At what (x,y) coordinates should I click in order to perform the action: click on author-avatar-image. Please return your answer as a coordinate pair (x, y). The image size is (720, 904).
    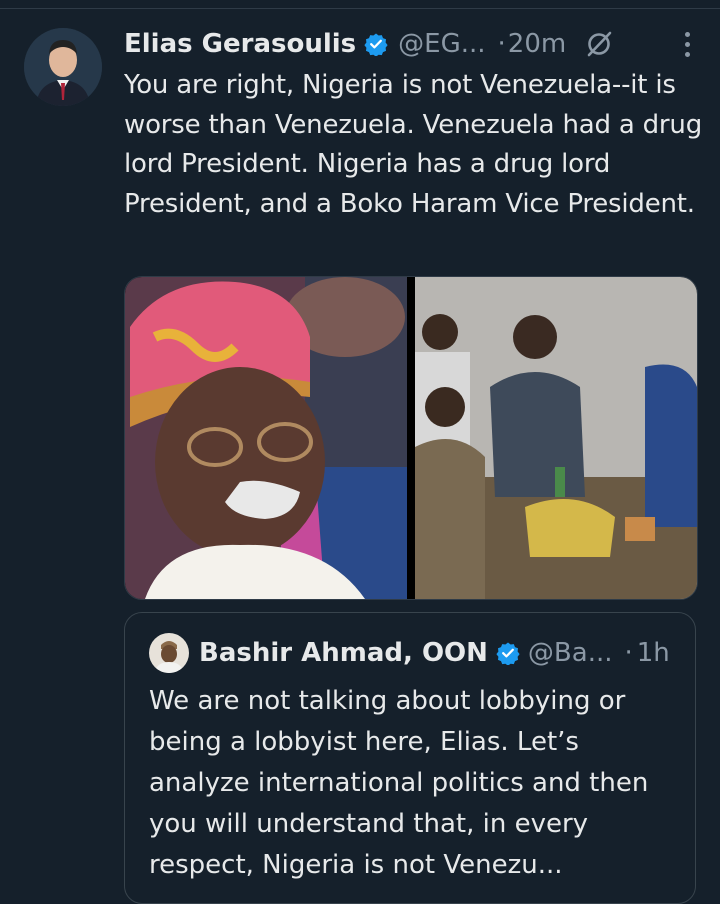
    Looking at the image, I should click on (63, 67).